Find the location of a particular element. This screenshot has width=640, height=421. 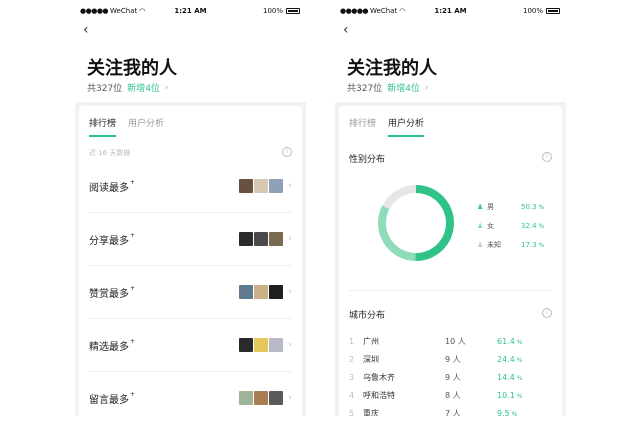

legend-value: 17.3 % is located at coordinates (533, 245).